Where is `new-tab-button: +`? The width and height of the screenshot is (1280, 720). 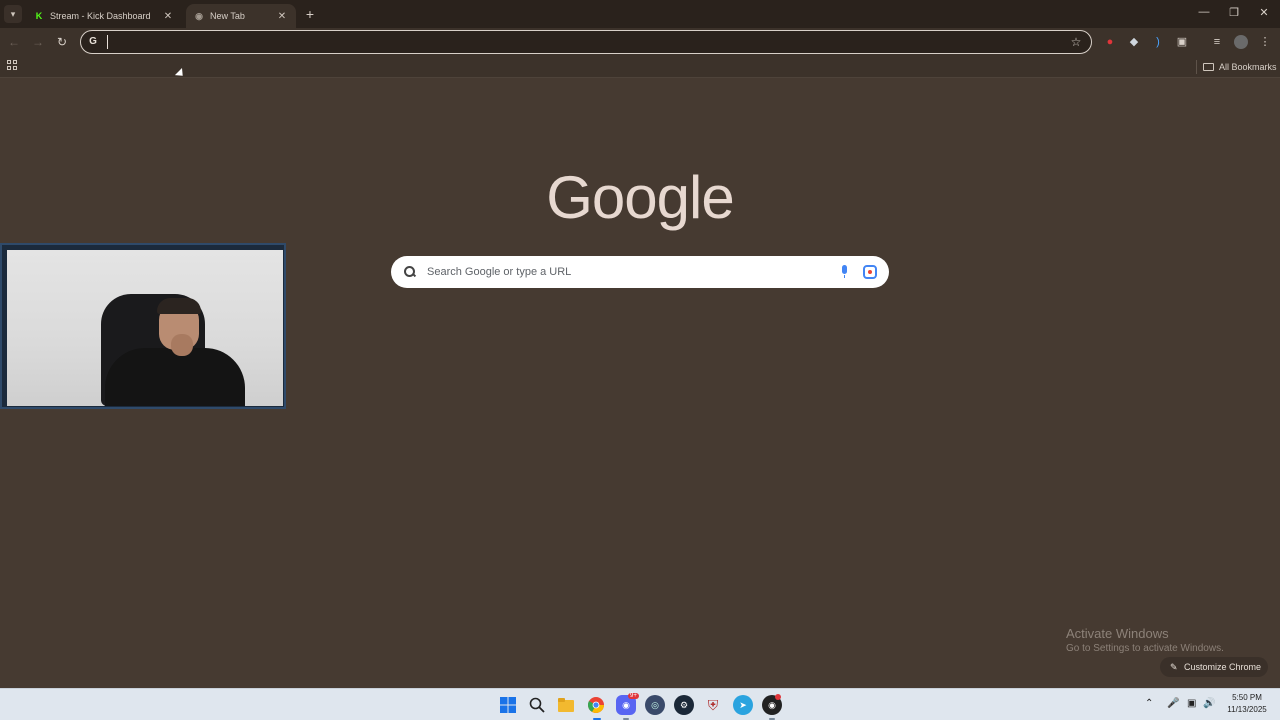 new-tab-button: + is located at coordinates (310, 14).